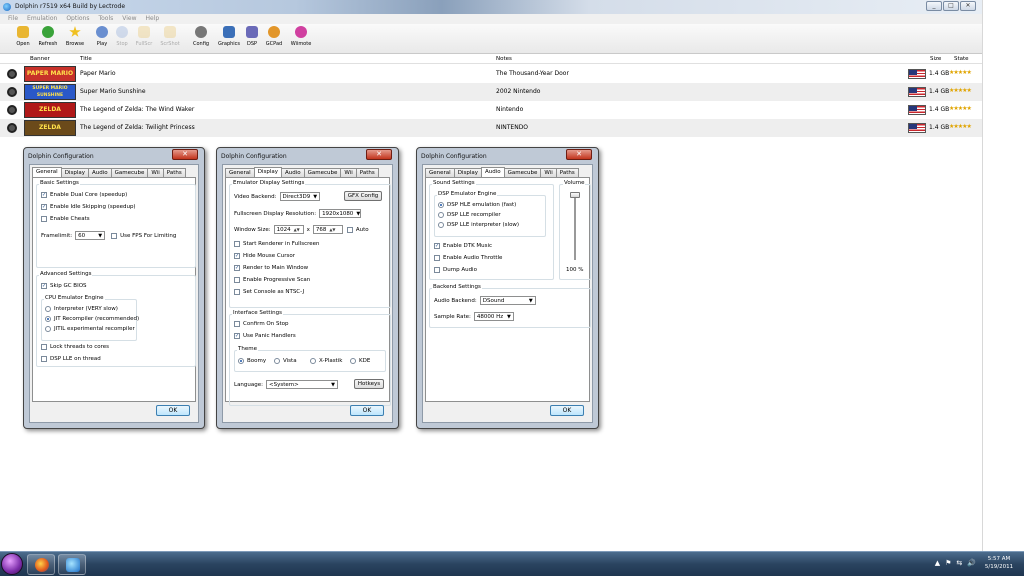 This screenshot has width=1024, height=576. What do you see at coordinates (504, 59) in the screenshot?
I see `column-notes: Notes` at bounding box center [504, 59].